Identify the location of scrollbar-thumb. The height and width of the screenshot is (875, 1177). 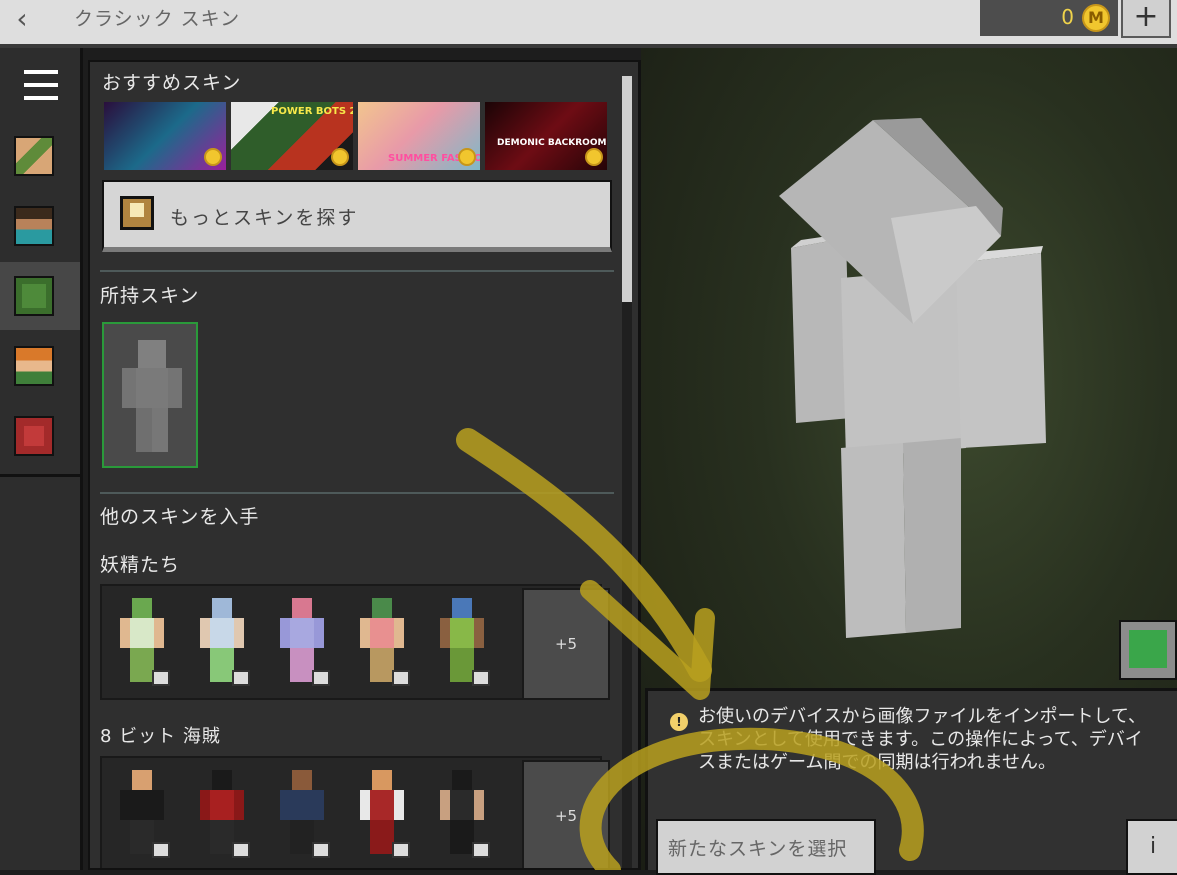
(627, 189).